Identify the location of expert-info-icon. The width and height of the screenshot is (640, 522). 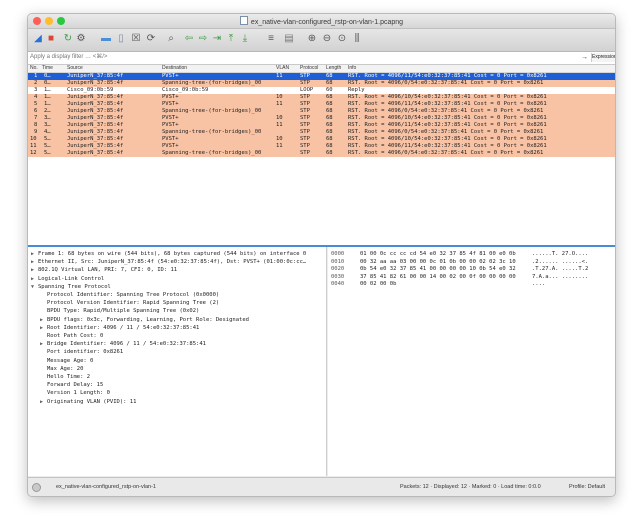
(36, 487).